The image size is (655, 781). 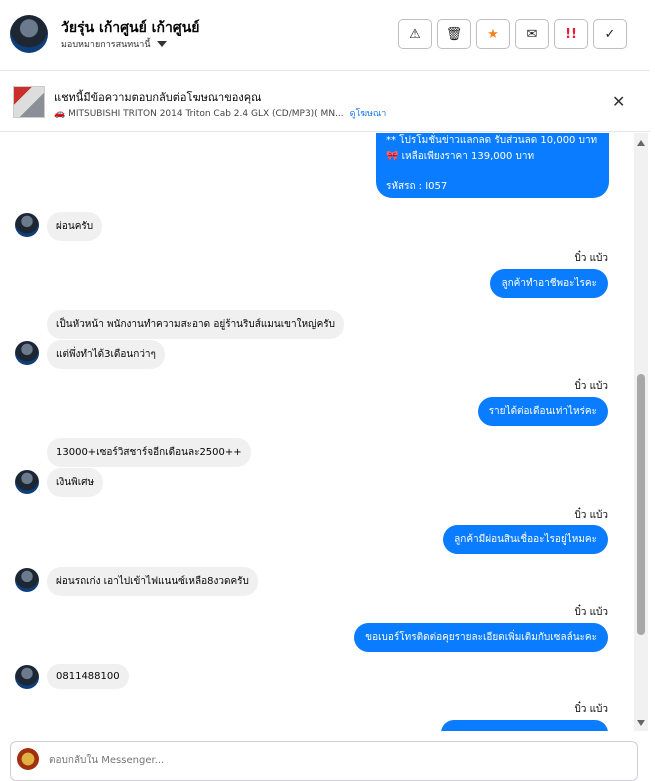 I want to click on contact-name: วัยรุ่น เก้าศูนย์ เก้าศูนย์, so click(x=130, y=28).